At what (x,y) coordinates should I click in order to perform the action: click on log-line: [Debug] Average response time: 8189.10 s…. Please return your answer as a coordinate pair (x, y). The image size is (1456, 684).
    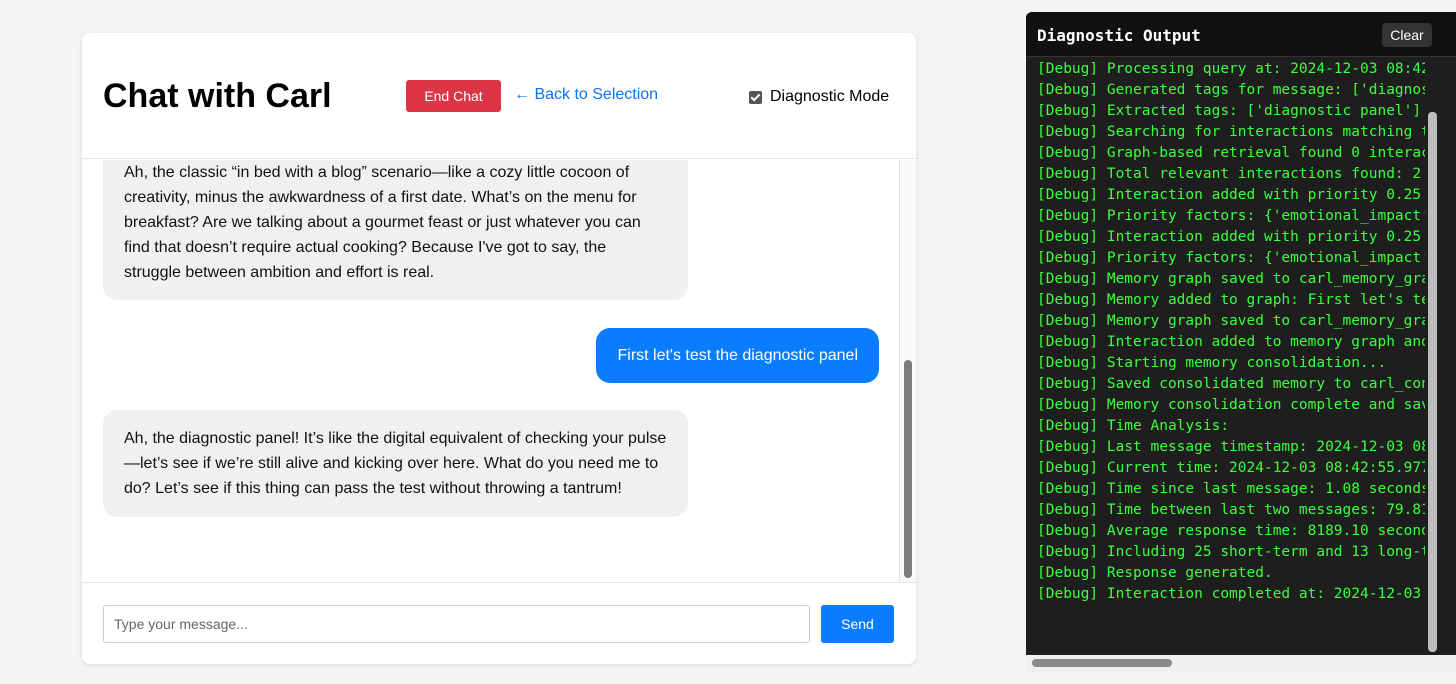
    Looking at the image, I should click on (1232, 531).